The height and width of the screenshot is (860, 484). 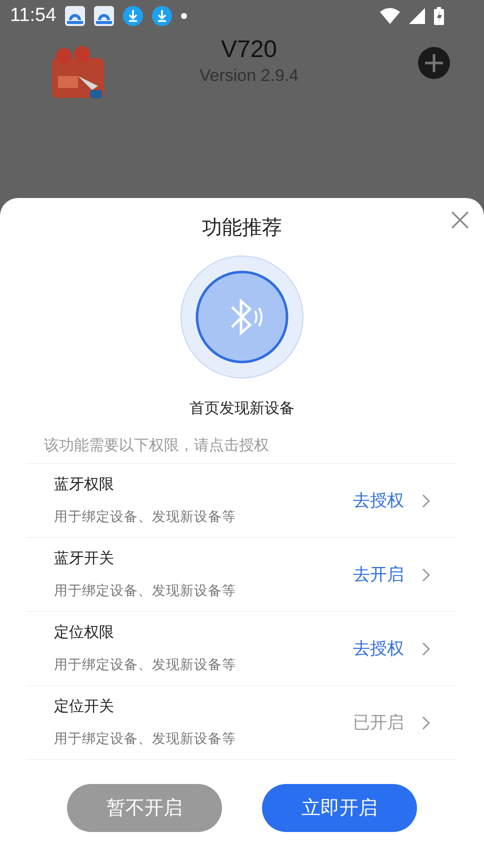 What do you see at coordinates (84, 706) in the screenshot?
I see `permission-name: 定位开关` at bounding box center [84, 706].